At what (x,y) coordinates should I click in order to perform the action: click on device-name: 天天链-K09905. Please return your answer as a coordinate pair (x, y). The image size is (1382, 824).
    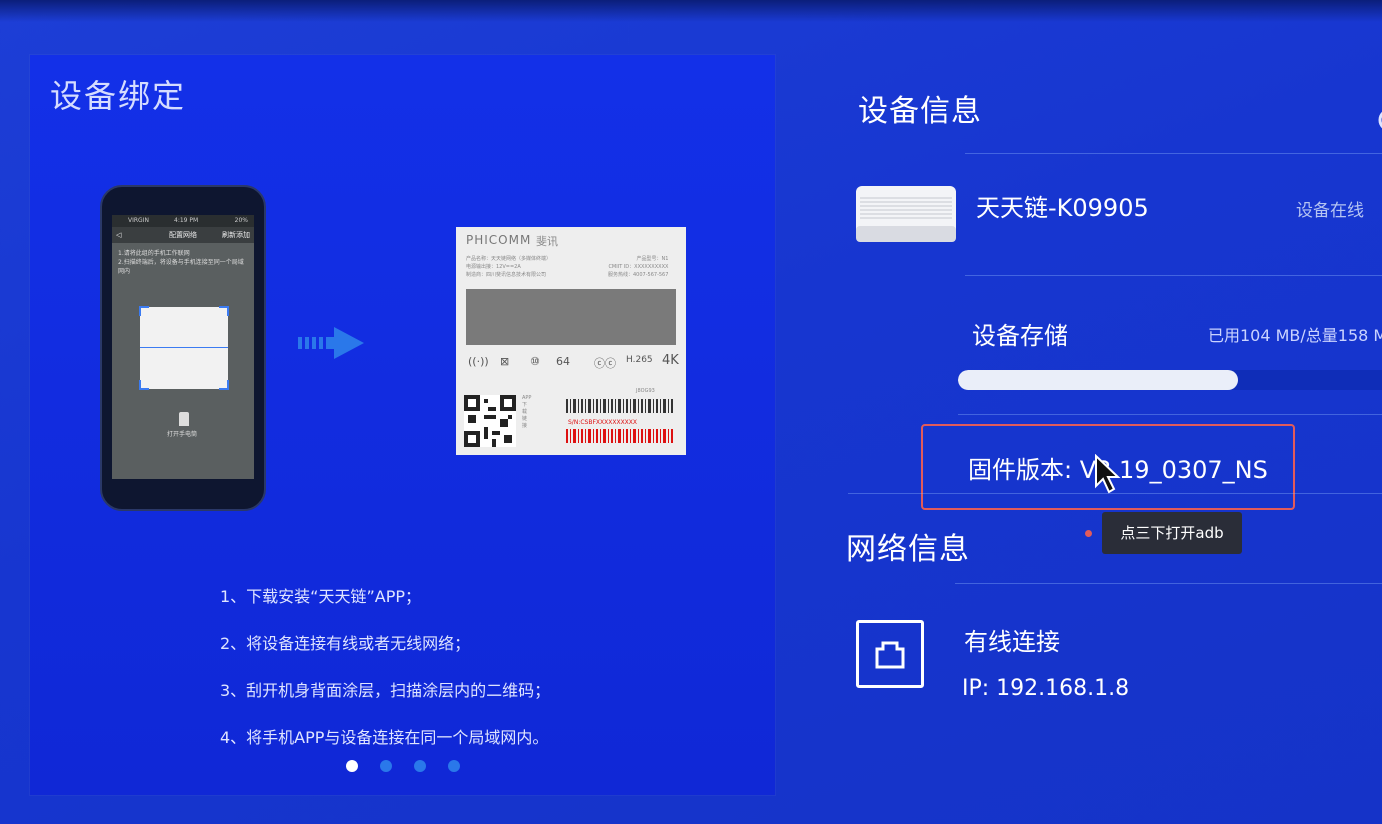
    Looking at the image, I should click on (1062, 208).